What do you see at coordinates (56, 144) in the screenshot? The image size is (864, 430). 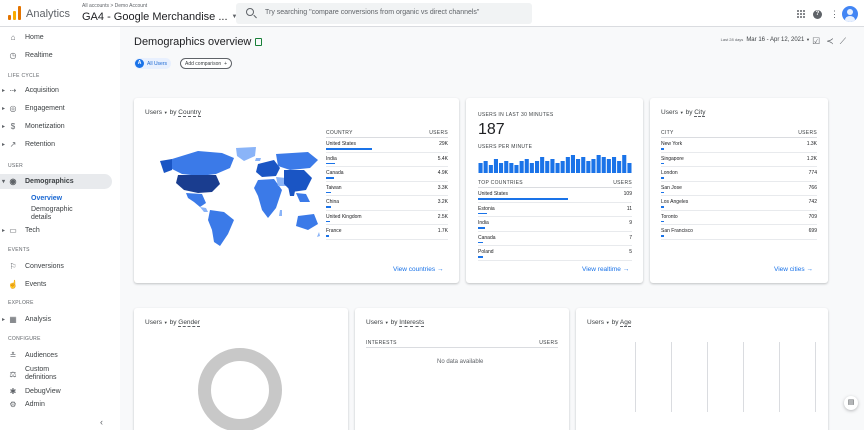 I see `sidebar-item-retention: ▸ ↗ Retention` at bounding box center [56, 144].